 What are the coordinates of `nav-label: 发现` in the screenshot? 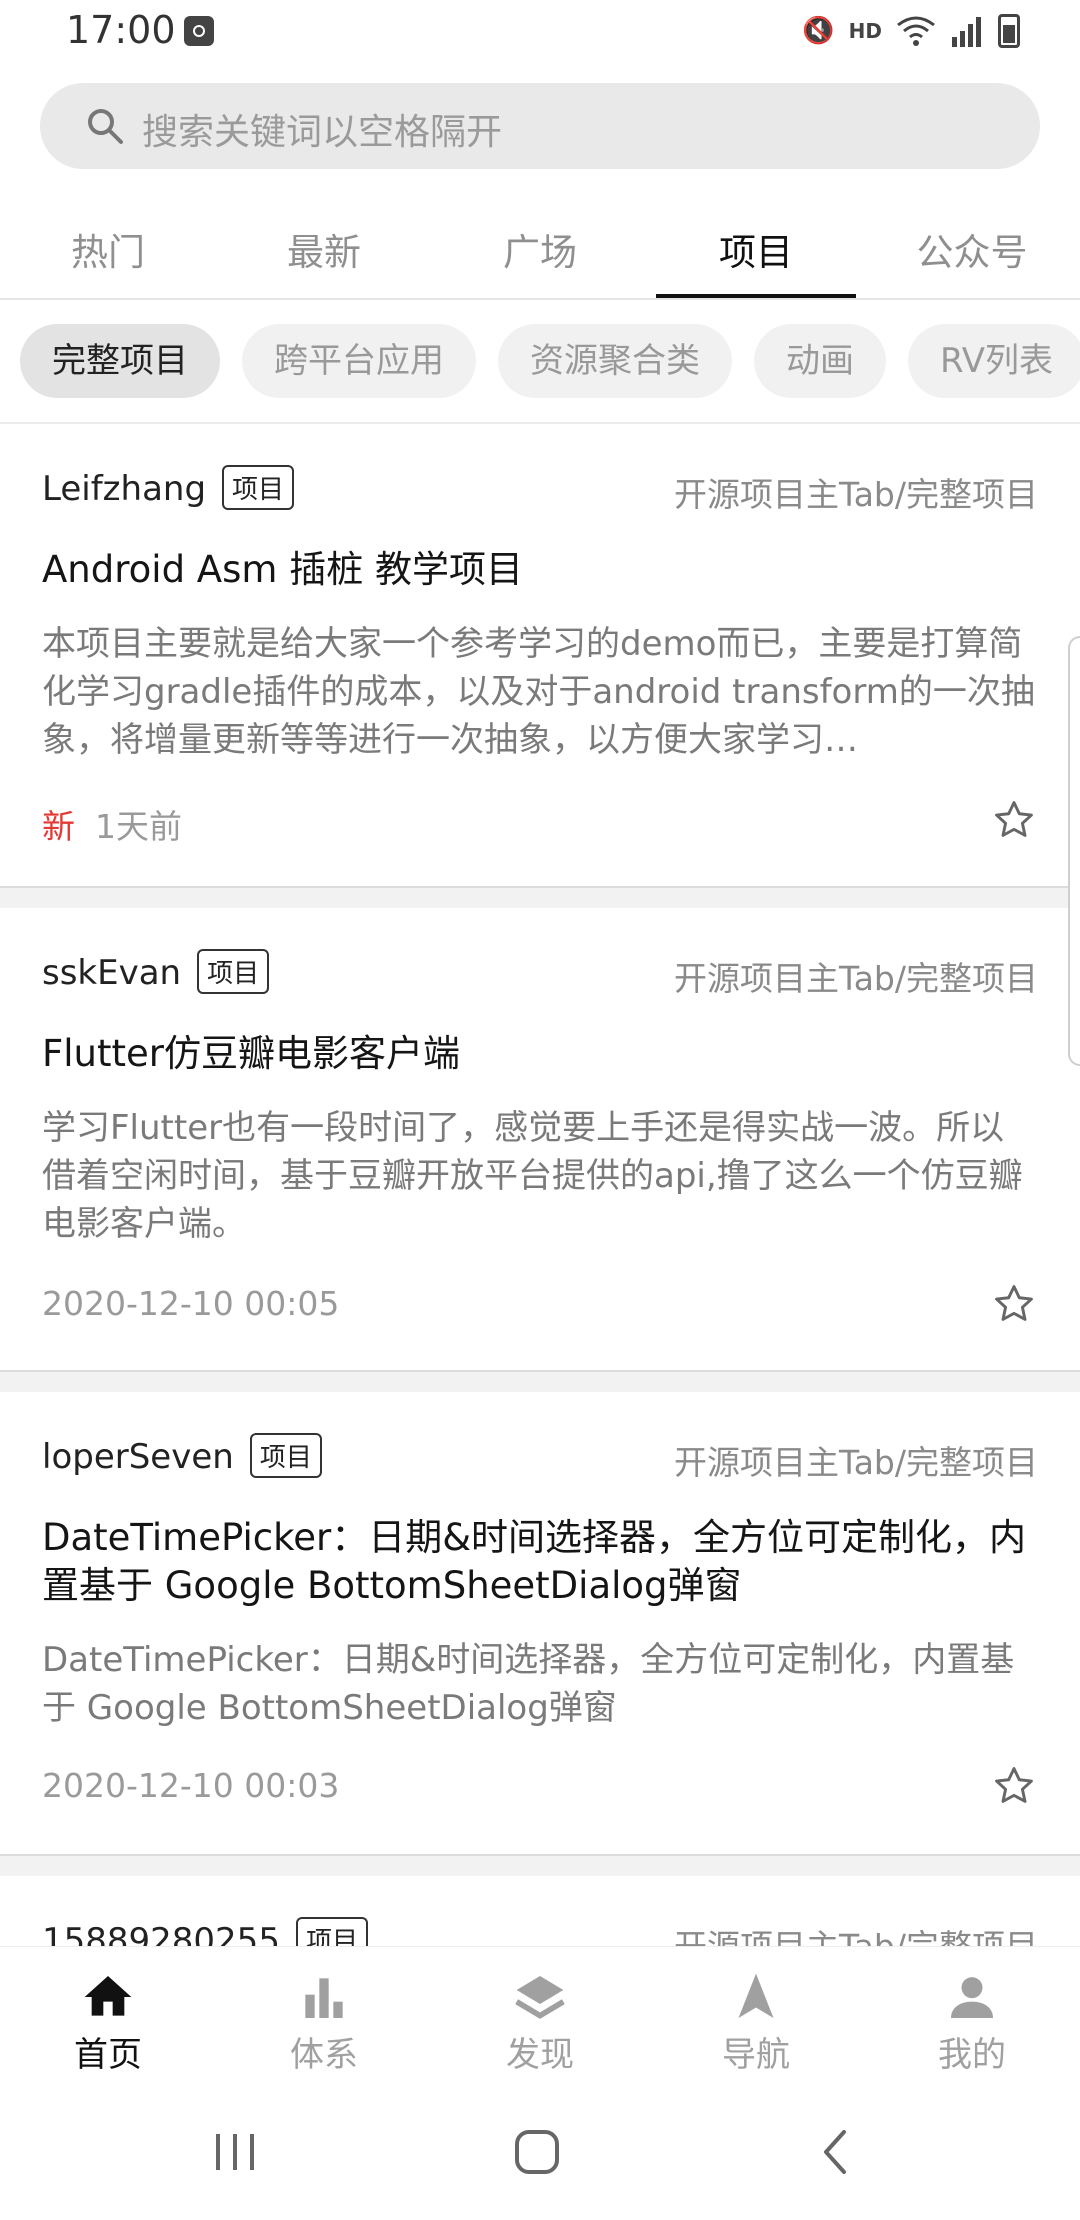 It's located at (540, 2055).